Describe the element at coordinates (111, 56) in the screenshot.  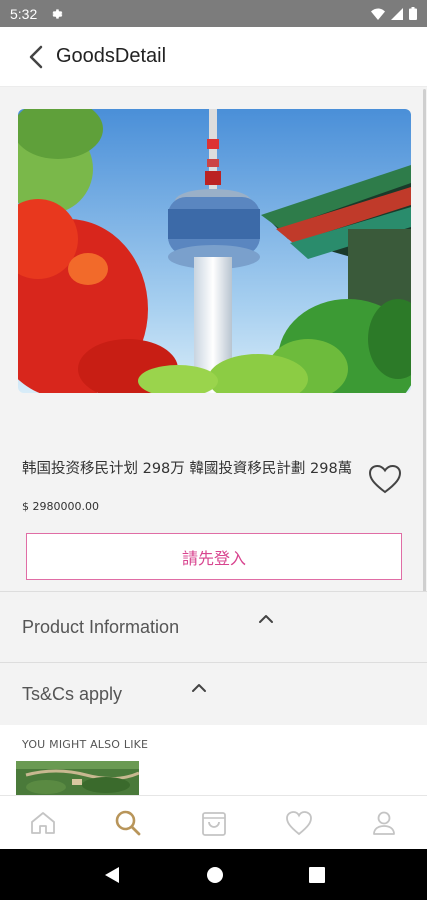
I see `page-title: GoodsDetail` at that location.